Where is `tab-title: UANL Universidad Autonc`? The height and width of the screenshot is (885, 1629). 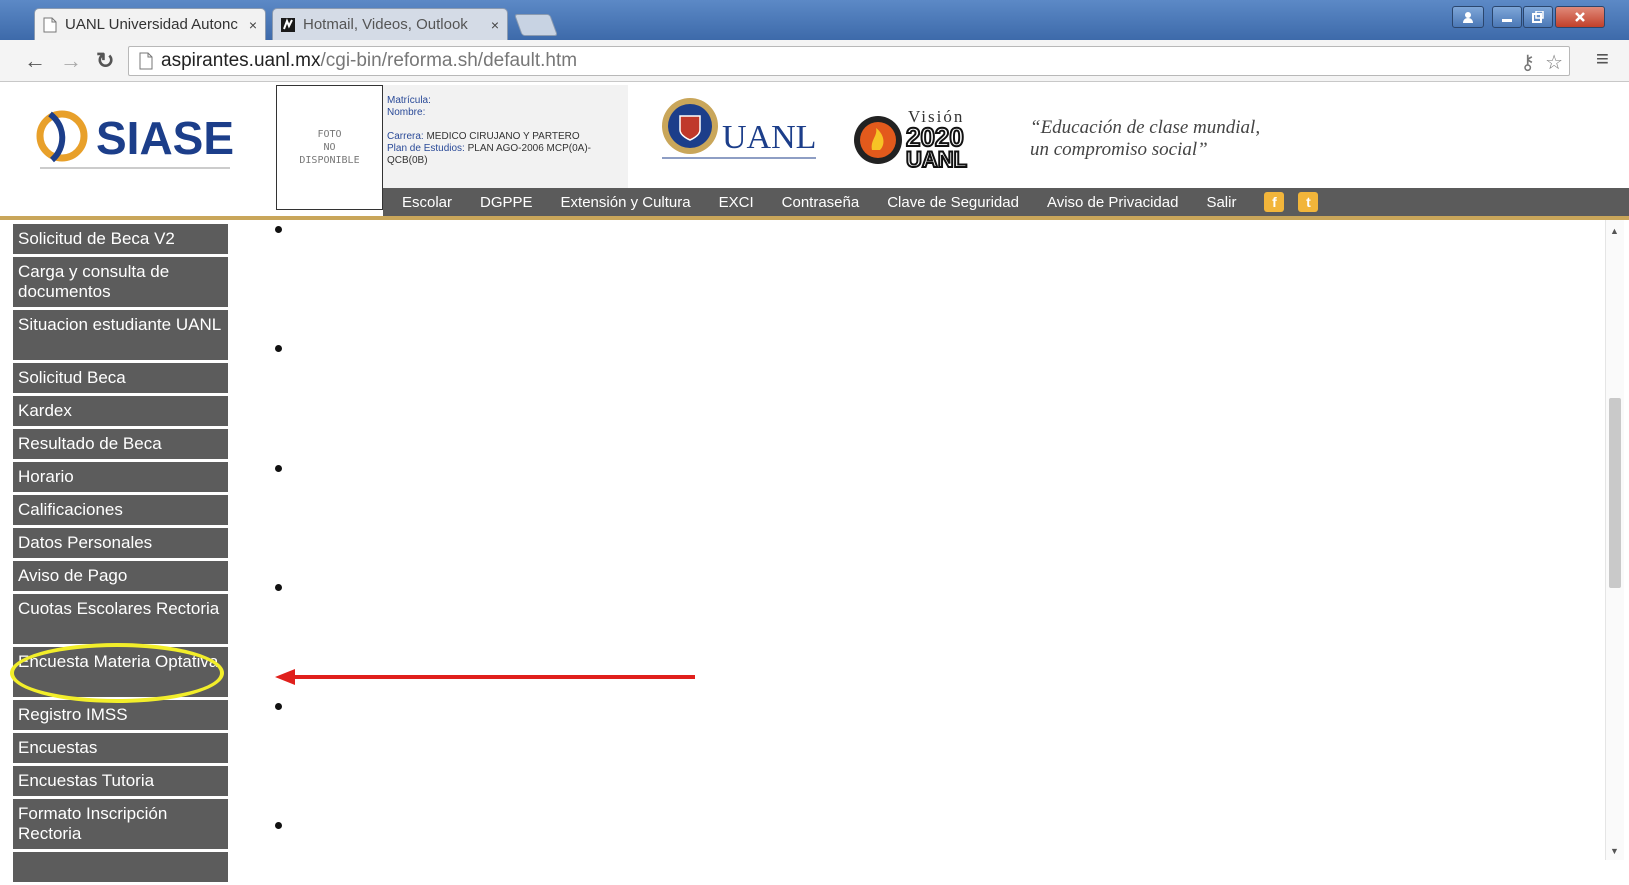 tab-title: UANL Universidad Autonc is located at coordinates (151, 24).